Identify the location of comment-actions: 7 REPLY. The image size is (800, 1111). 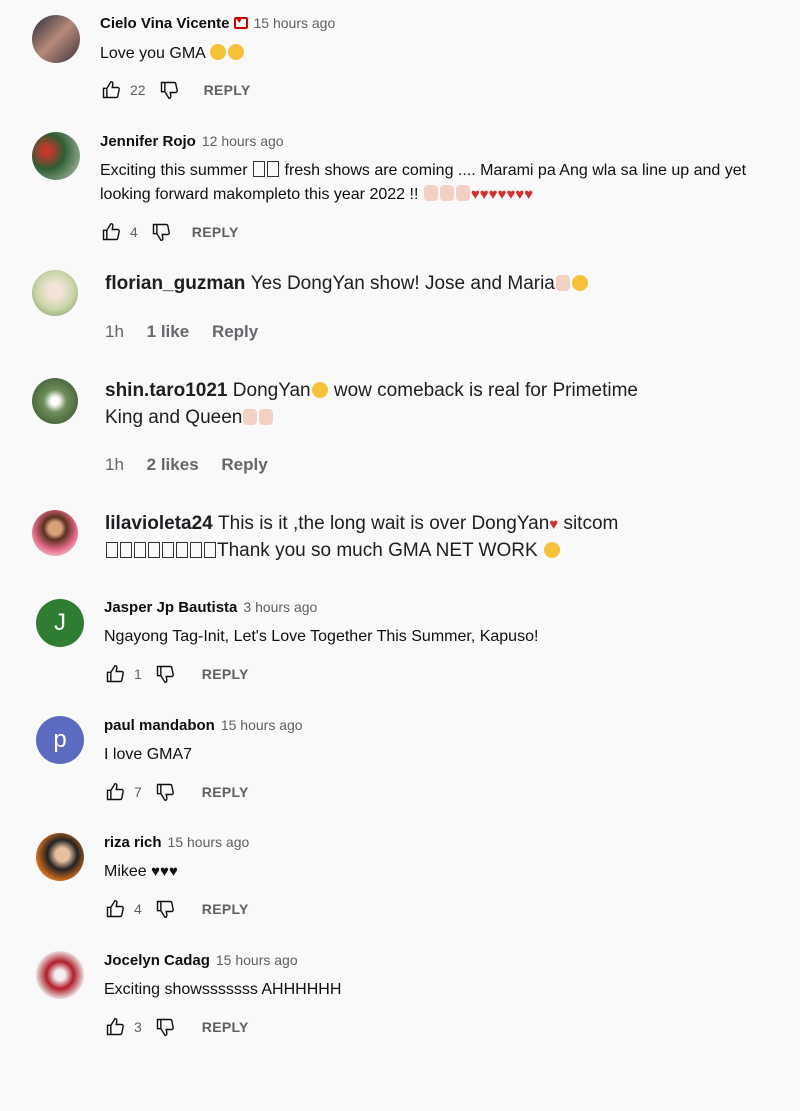
(176, 792).